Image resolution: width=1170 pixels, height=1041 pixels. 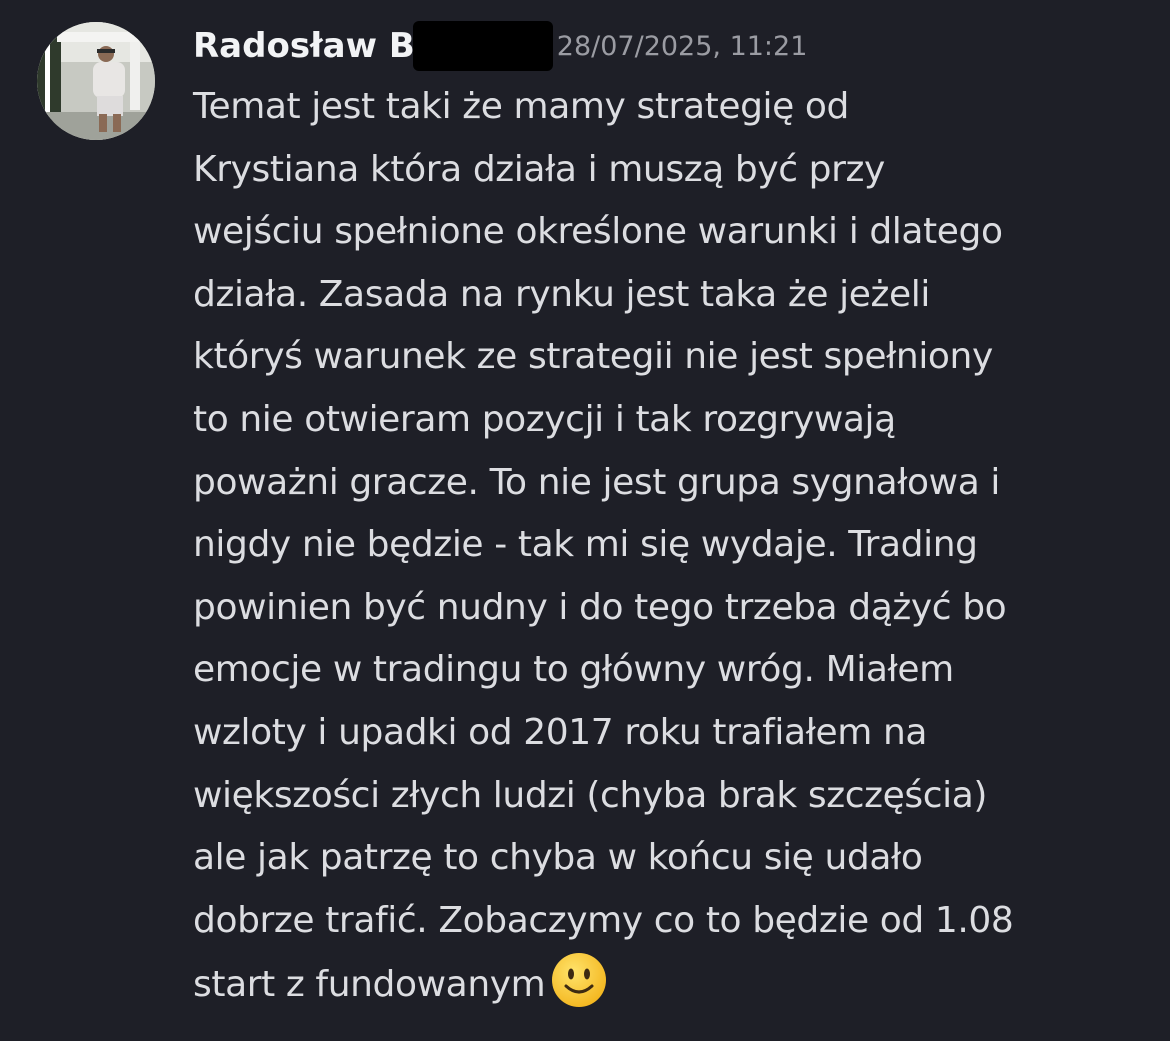 I want to click on author-name: Radosław B, so click(x=304, y=46).